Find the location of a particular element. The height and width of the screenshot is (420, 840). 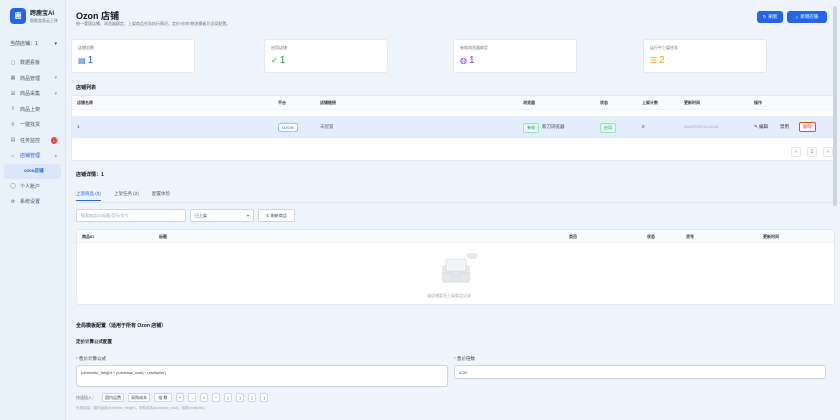

status-select: 已上架 ▾ is located at coordinates (222, 215).